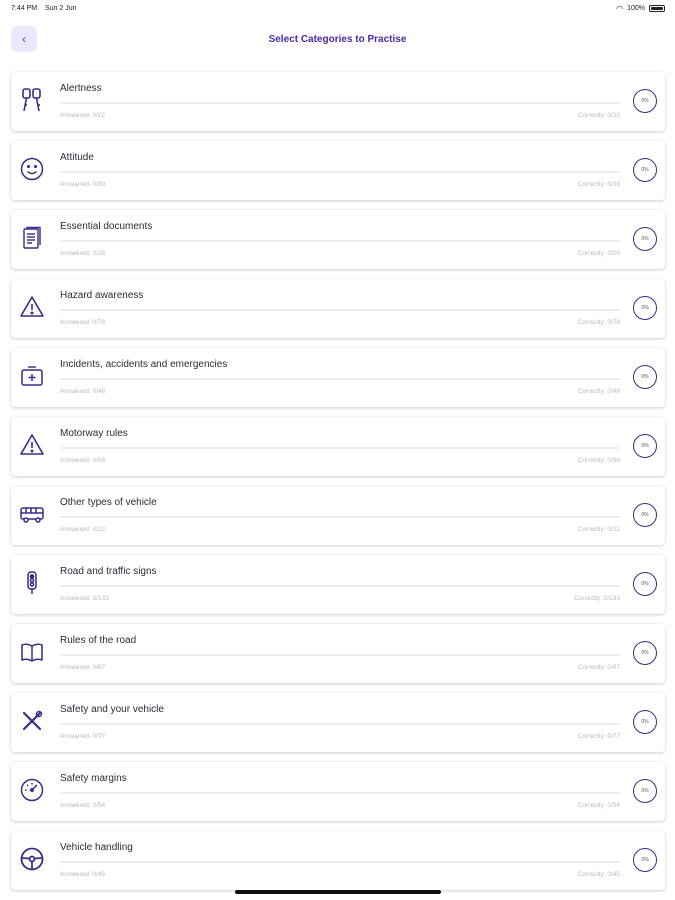 The height and width of the screenshot is (900, 675). I want to click on answered-count: Answered: 0/78, so click(83, 322).